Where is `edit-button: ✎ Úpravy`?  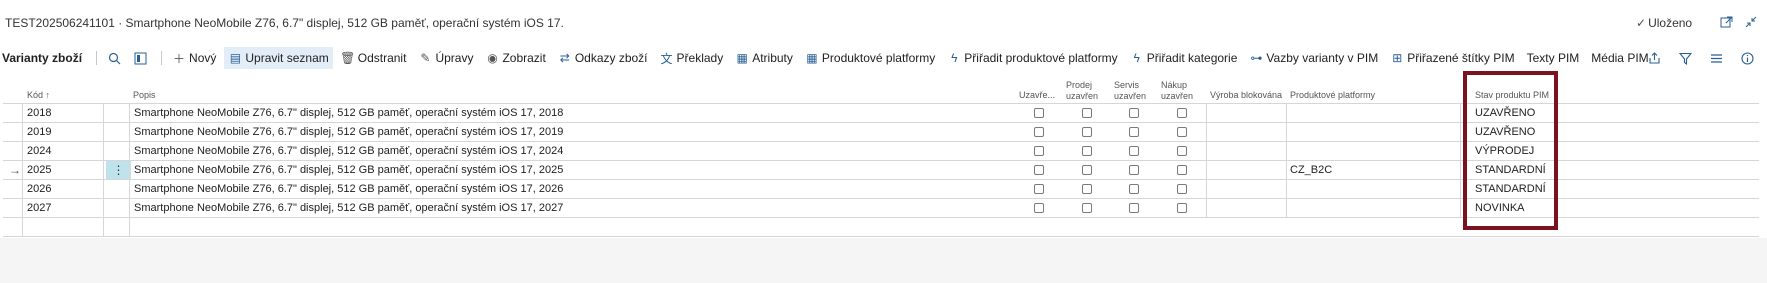
edit-button: ✎ Úpravy is located at coordinates (445, 58).